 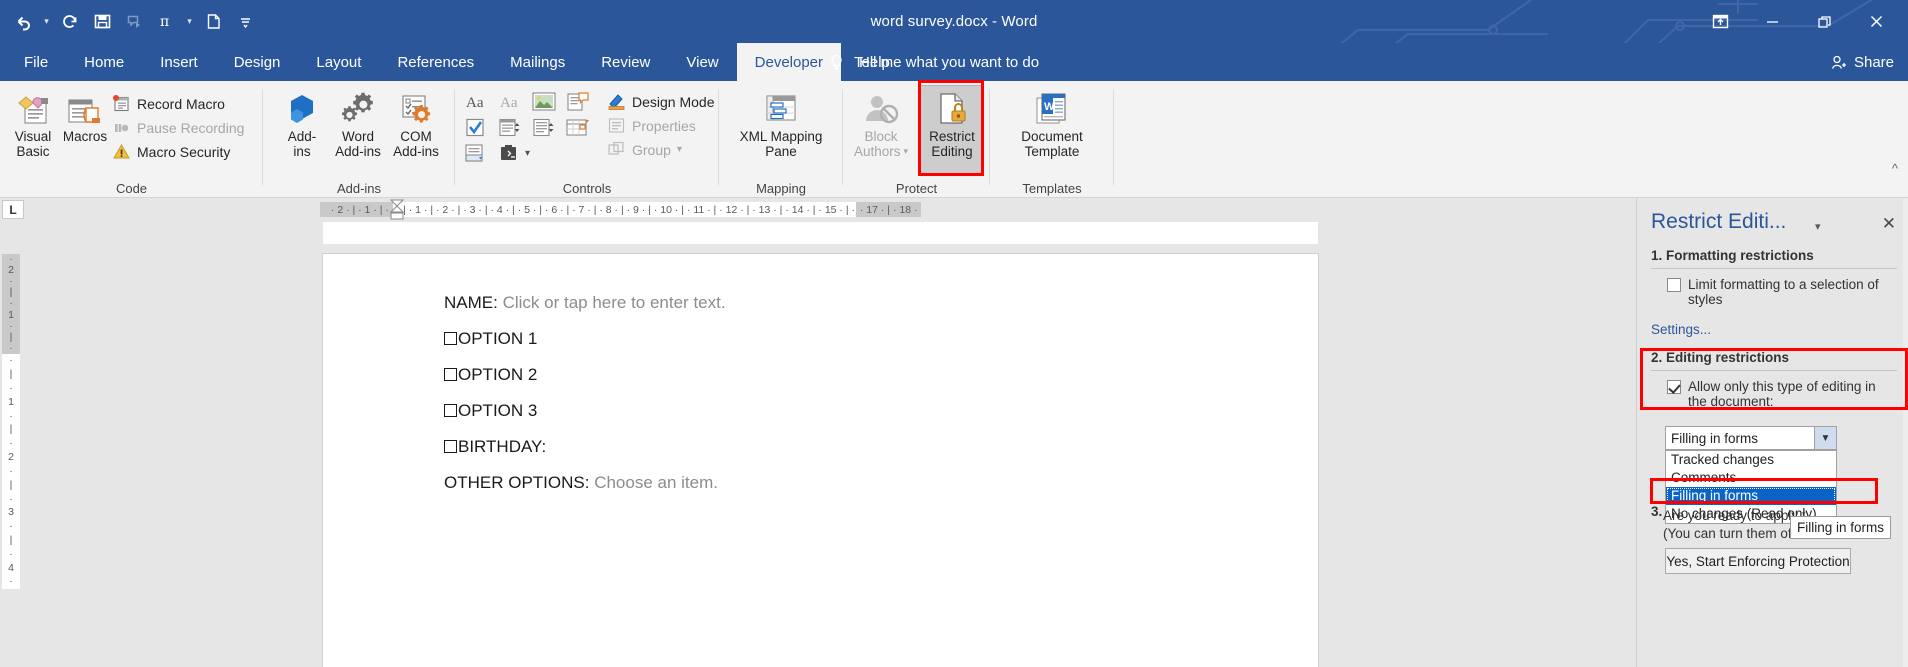 I want to click on tab-layout: Layout, so click(x=338, y=62).